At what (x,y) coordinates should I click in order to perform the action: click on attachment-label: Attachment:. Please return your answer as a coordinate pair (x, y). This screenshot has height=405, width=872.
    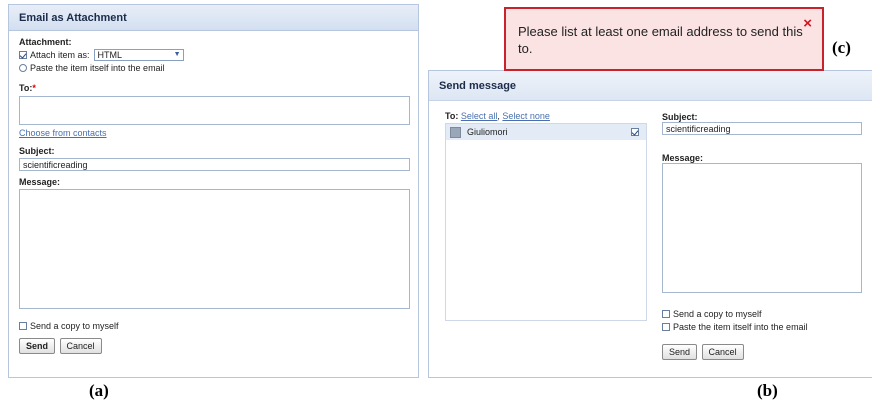
    Looking at the image, I should click on (45, 42).